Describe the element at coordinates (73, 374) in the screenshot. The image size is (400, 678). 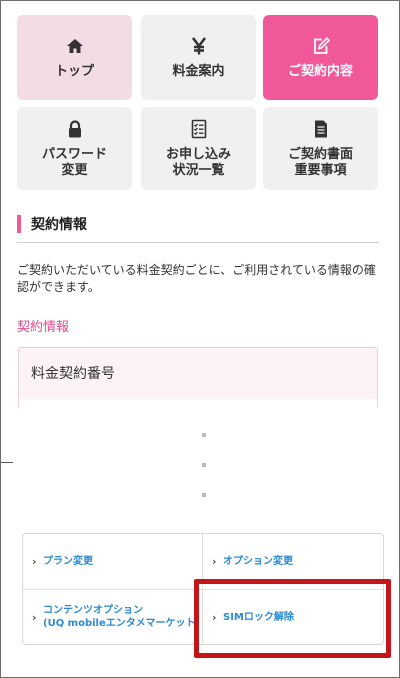
I see `contract-number-label: 料金契約番号` at that location.